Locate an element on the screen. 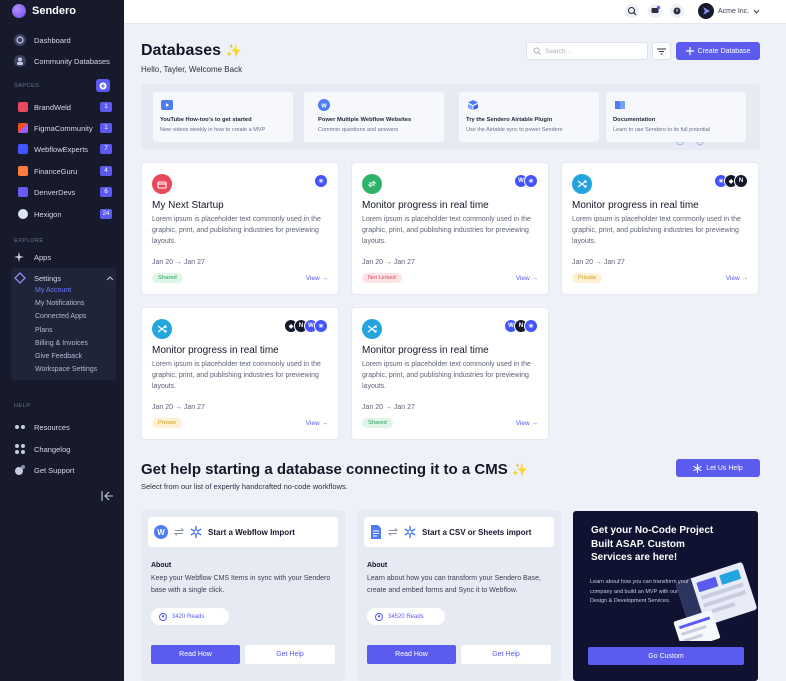 Image resolution: width=786 pixels, height=681 pixels. notion-avatar-icon: N is located at coordinates (741, 181).